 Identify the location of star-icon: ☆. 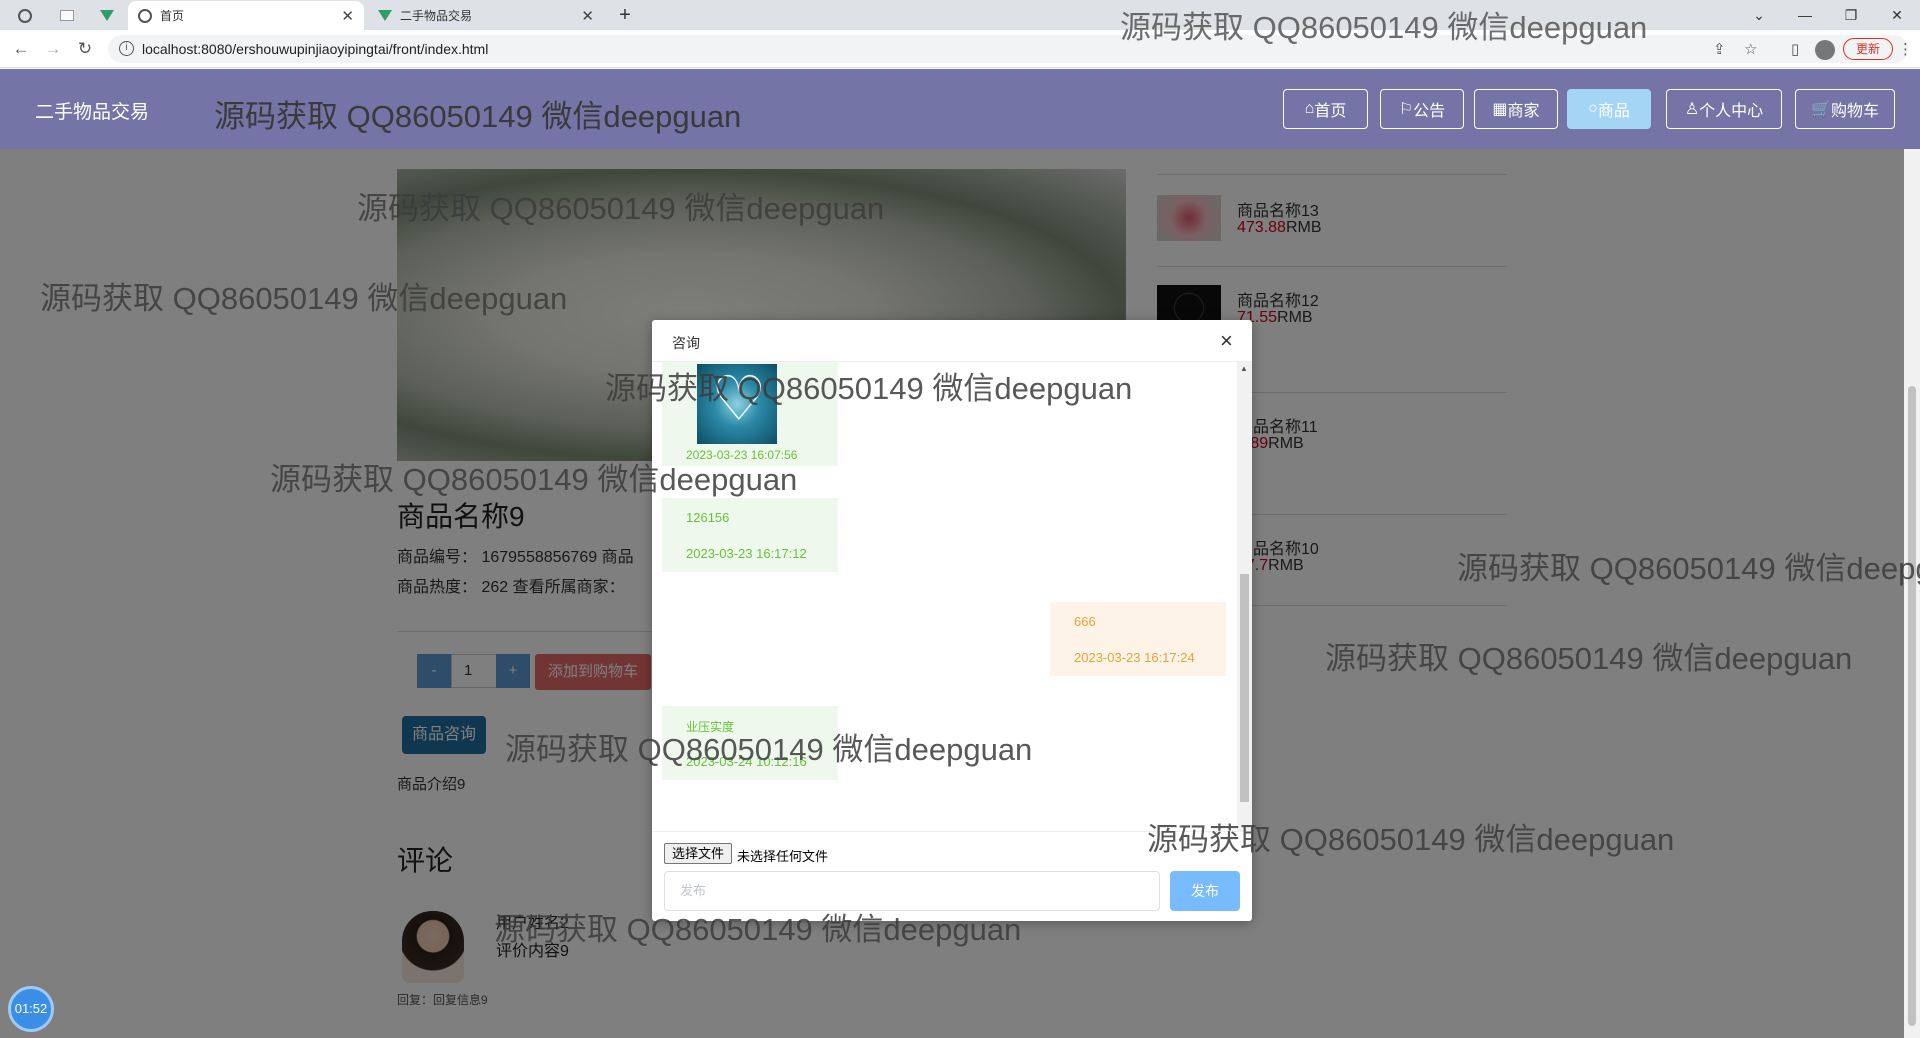
(1750, 49).